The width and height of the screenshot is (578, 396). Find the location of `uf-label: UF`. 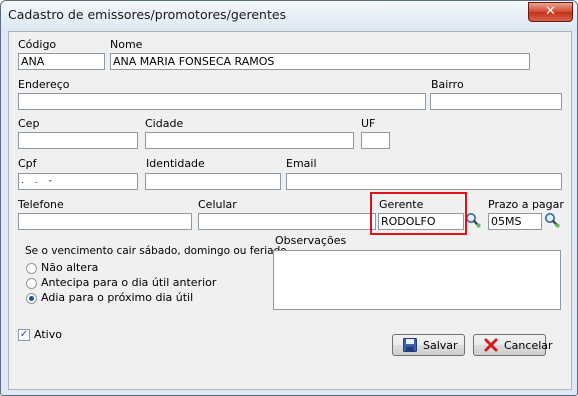

uf-label: UF is located at coordinates (368, 123).